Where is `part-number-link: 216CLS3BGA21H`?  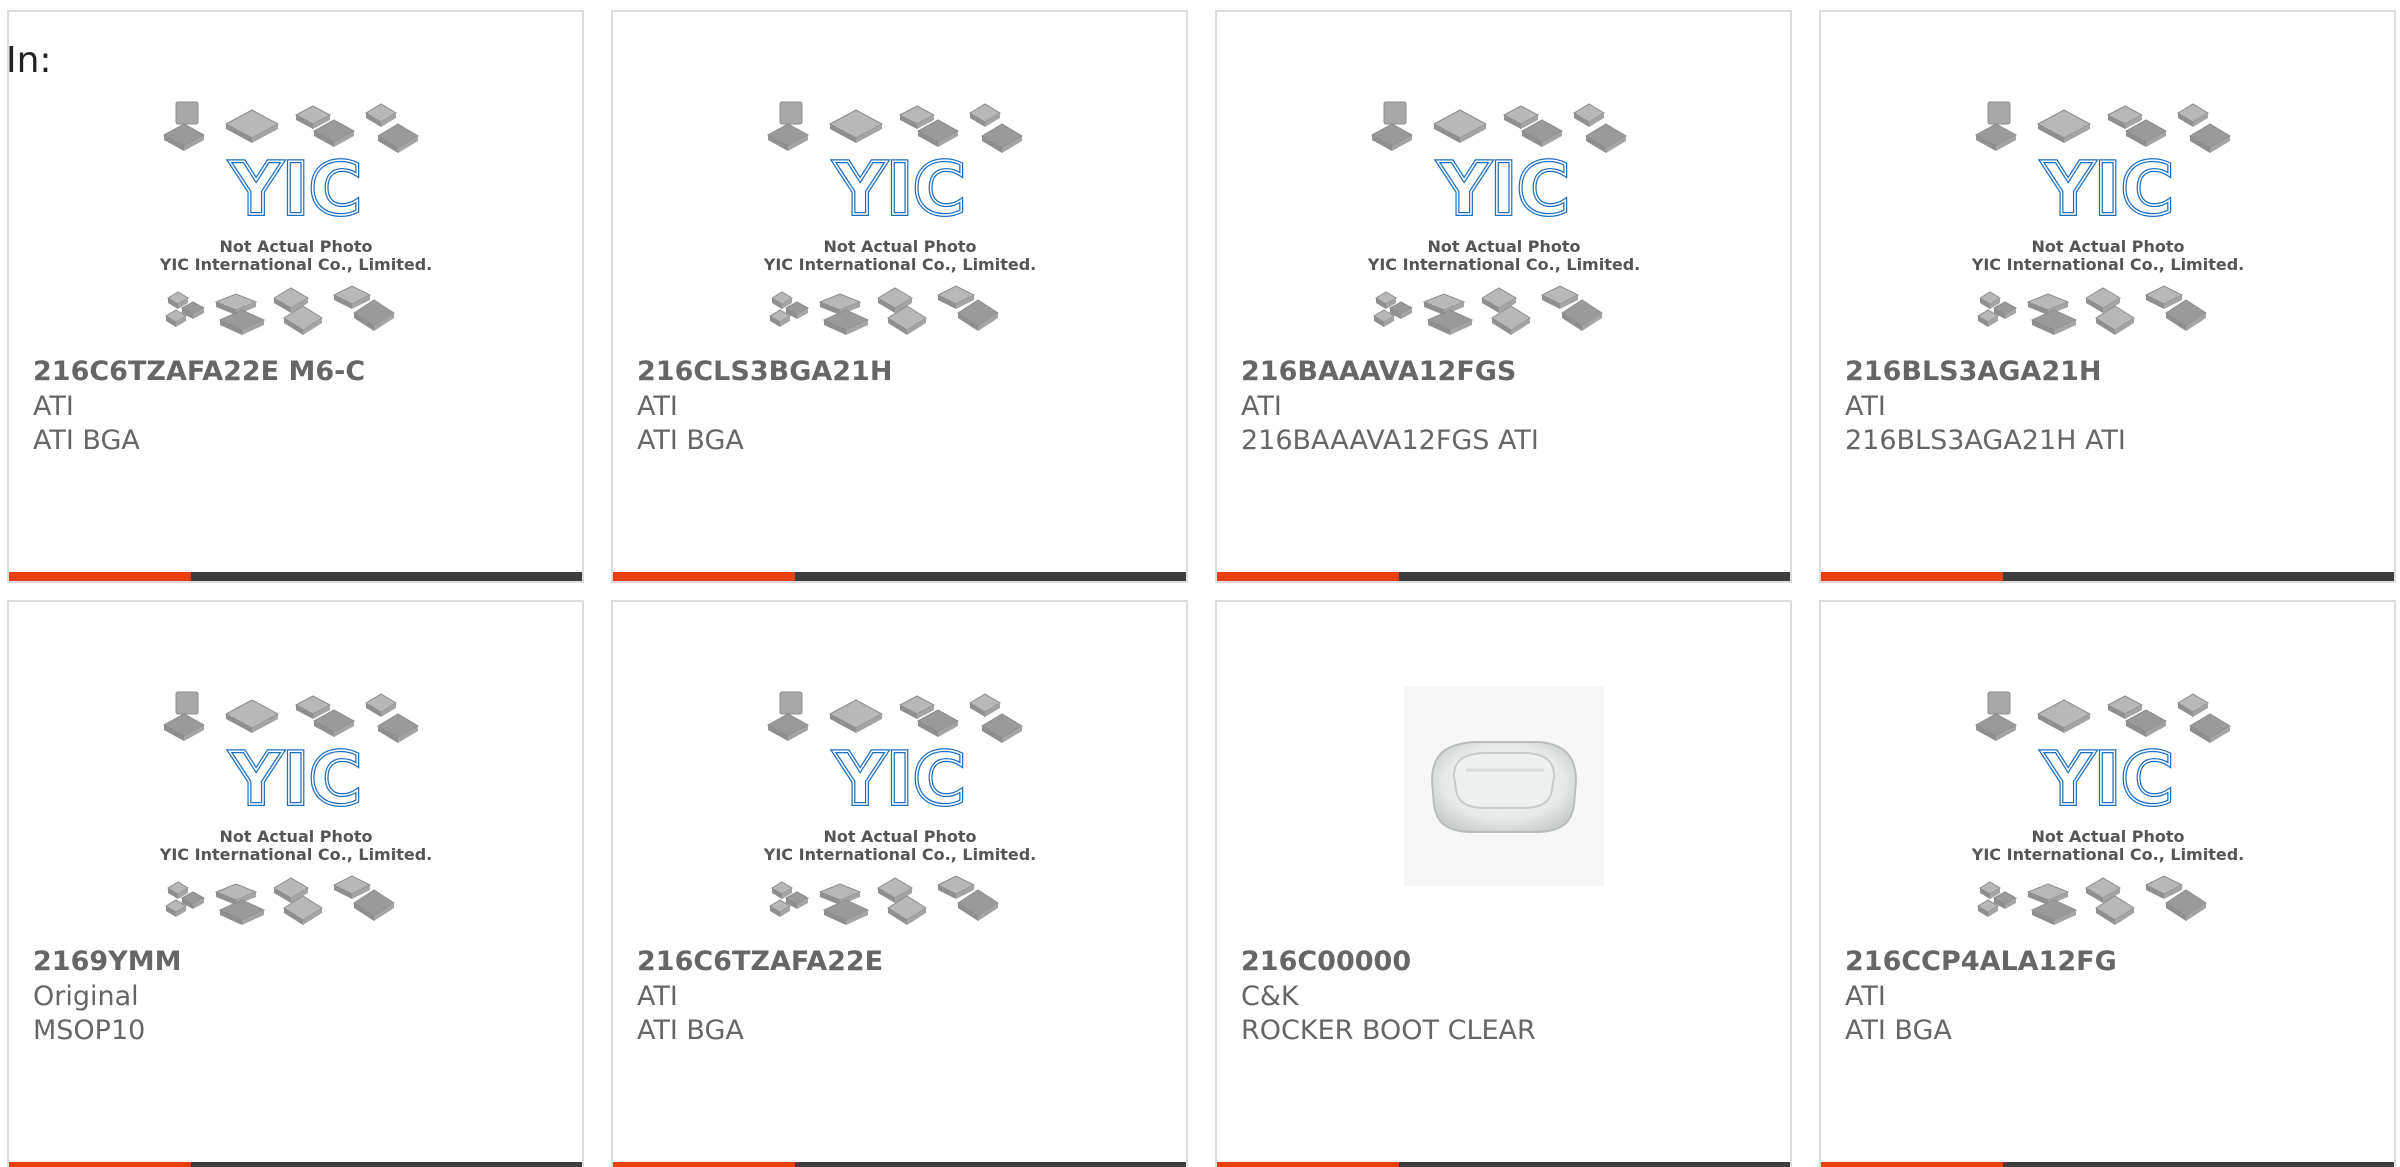
part-number-link: 216CLS3BGA21H is located at coordinates (906, 372).